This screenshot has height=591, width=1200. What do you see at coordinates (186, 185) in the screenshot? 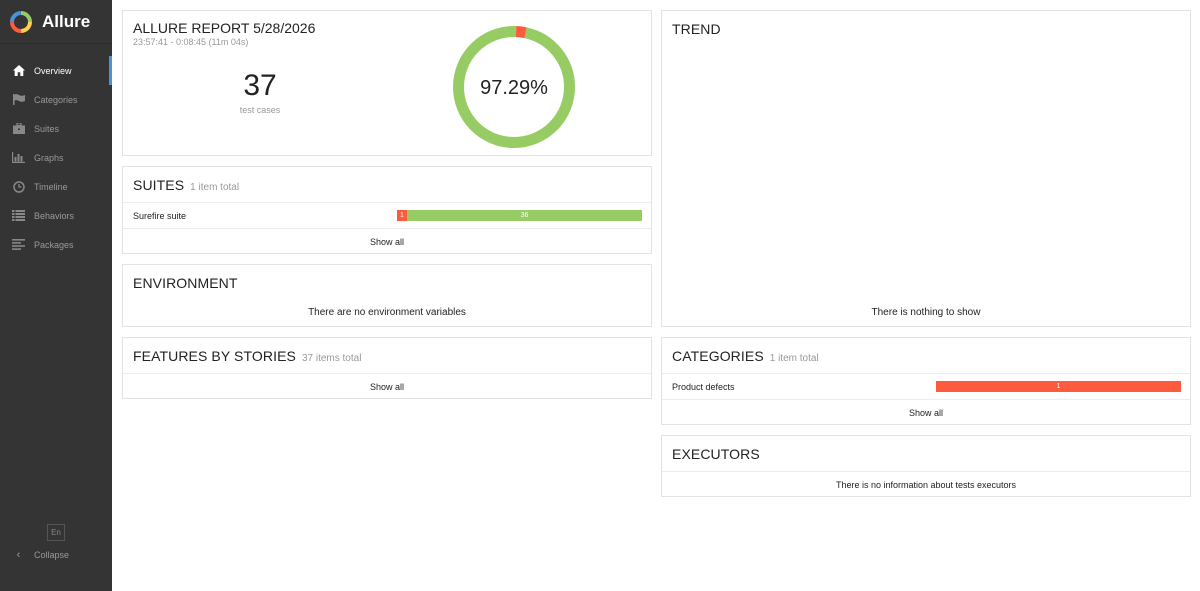
I see `suites-title: SUITES 1 item total` at bounding box center [186, 185].